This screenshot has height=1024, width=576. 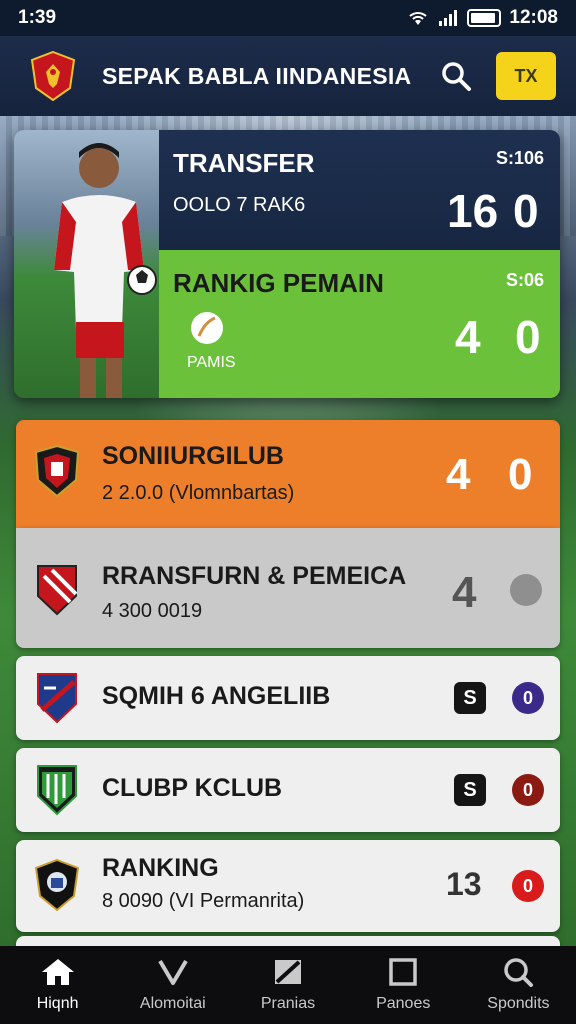 I want to click on match-row: SONIIURGILUB 2 2.0.0 (Vlomnbartas) 4 0, so click(x=288, y=474).